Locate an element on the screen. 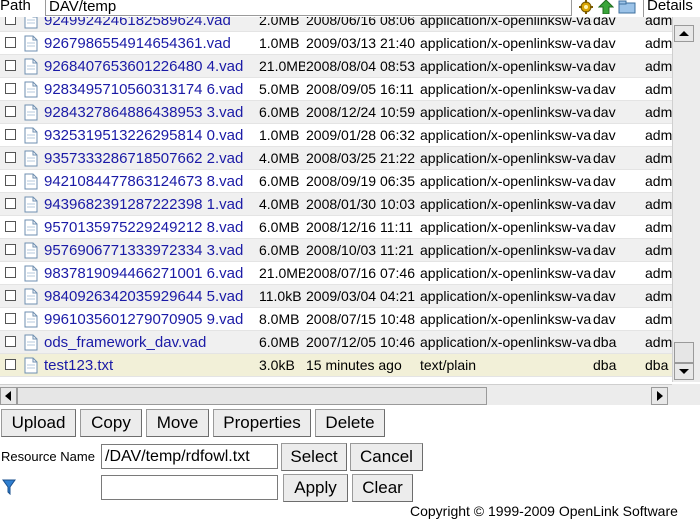 Image resolution: width=700 pixels, height=520 pixels. select-button: Select is located at coordinates (314, 457).